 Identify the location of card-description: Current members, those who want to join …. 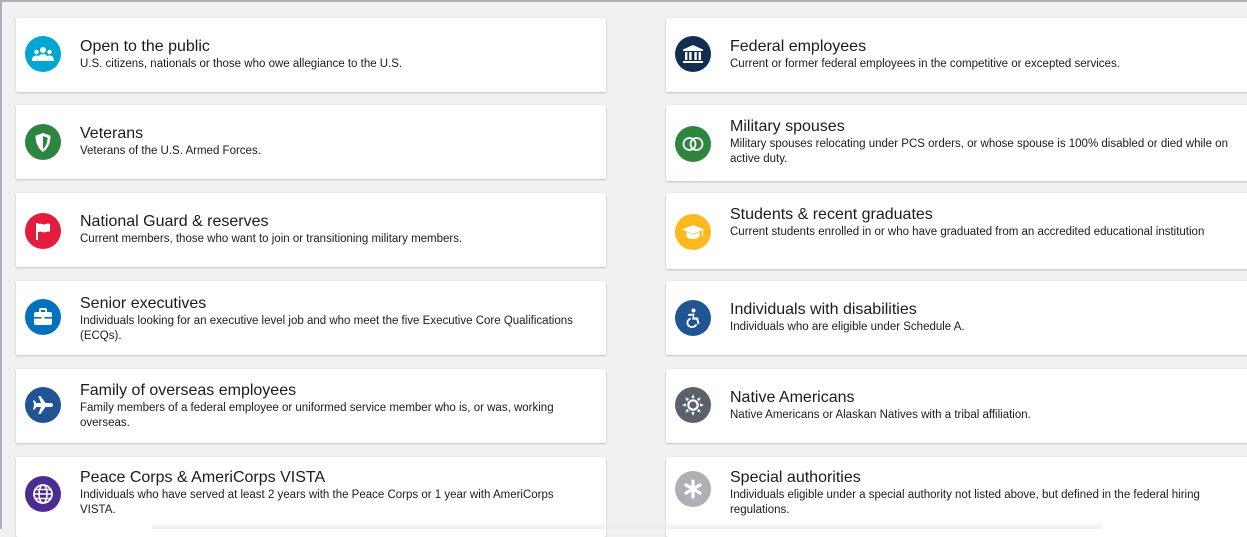
(271, 239).